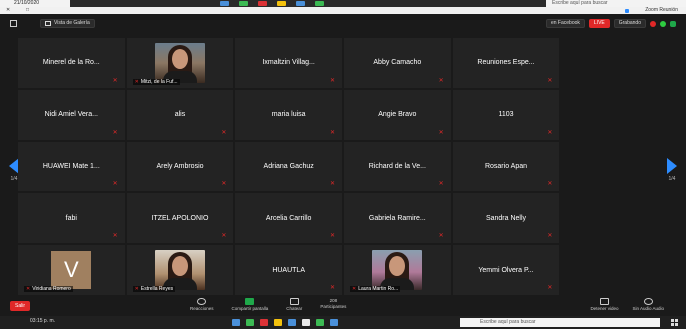 The image size is (686, 329). Describe the element at coordinates (48, 288) in the screenshot. I see `participant-caption: ✕ Viridiana Romero` at that location.